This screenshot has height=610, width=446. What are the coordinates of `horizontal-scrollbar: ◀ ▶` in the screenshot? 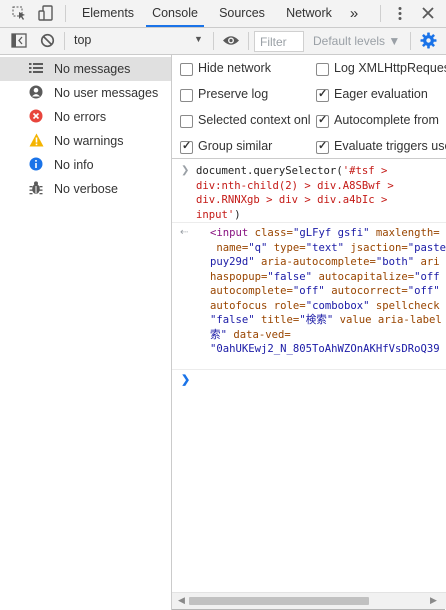 It's located at (309, 600).